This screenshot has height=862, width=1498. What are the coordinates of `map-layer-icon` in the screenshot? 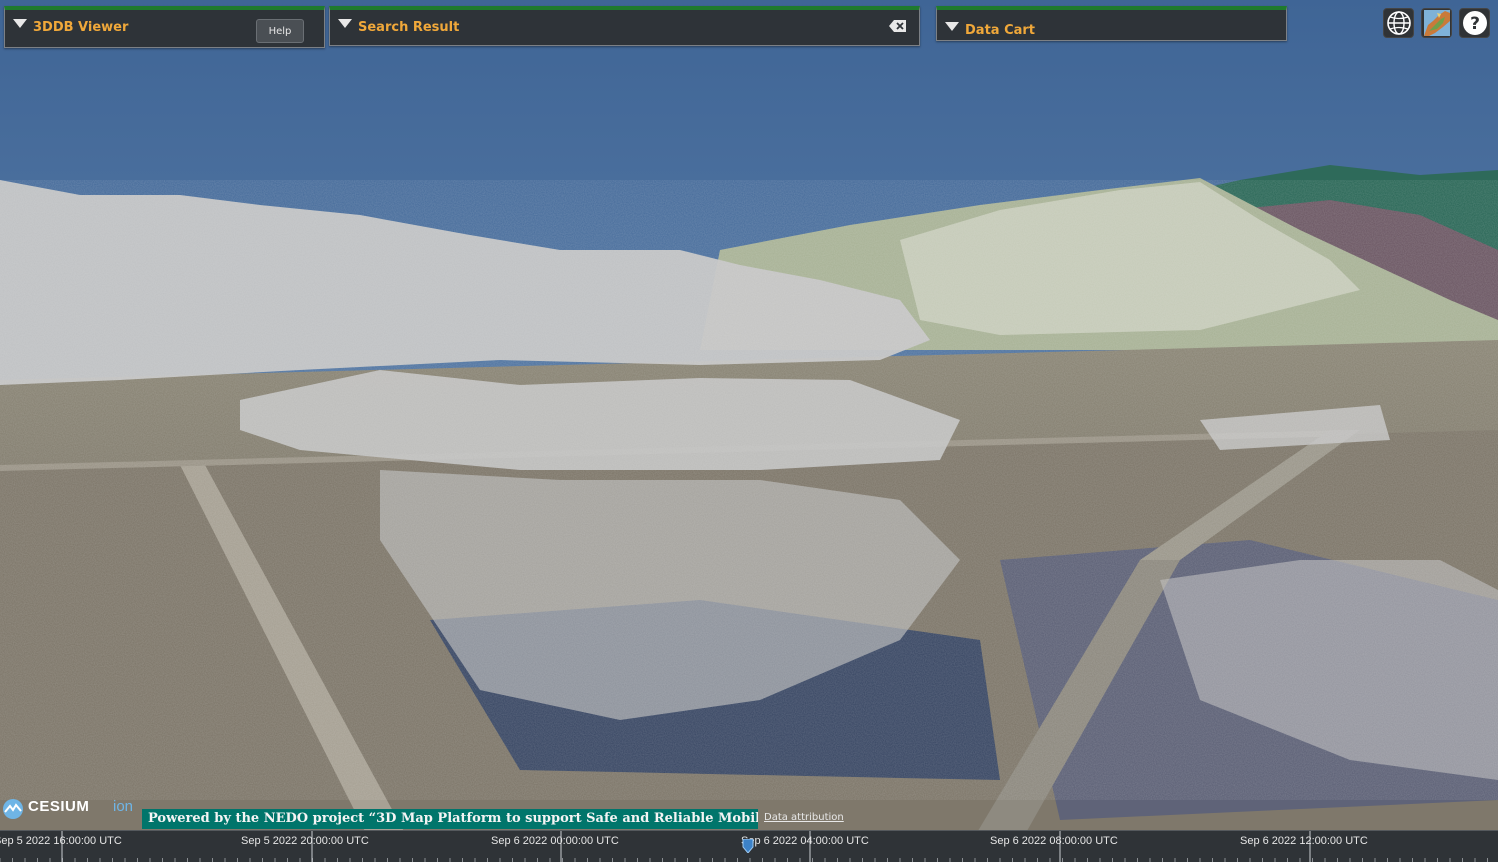 It's located at (1436, 23).